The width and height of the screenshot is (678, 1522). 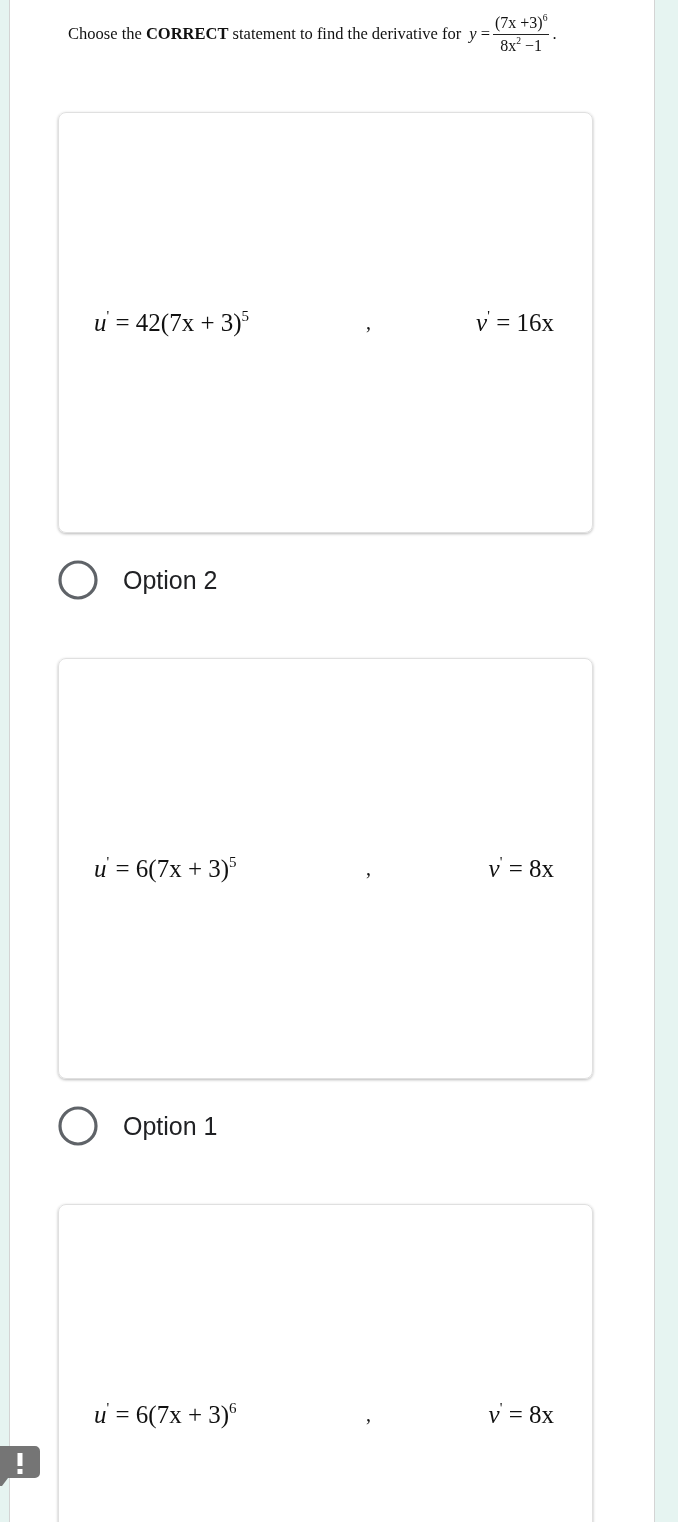 What do you see at coordinates (166, 1414) in the screenshot?
I see `derivative-formula: u$^{'}$ = 6(7x + 3)$^{6}$` at bounding box center [166, 1414].